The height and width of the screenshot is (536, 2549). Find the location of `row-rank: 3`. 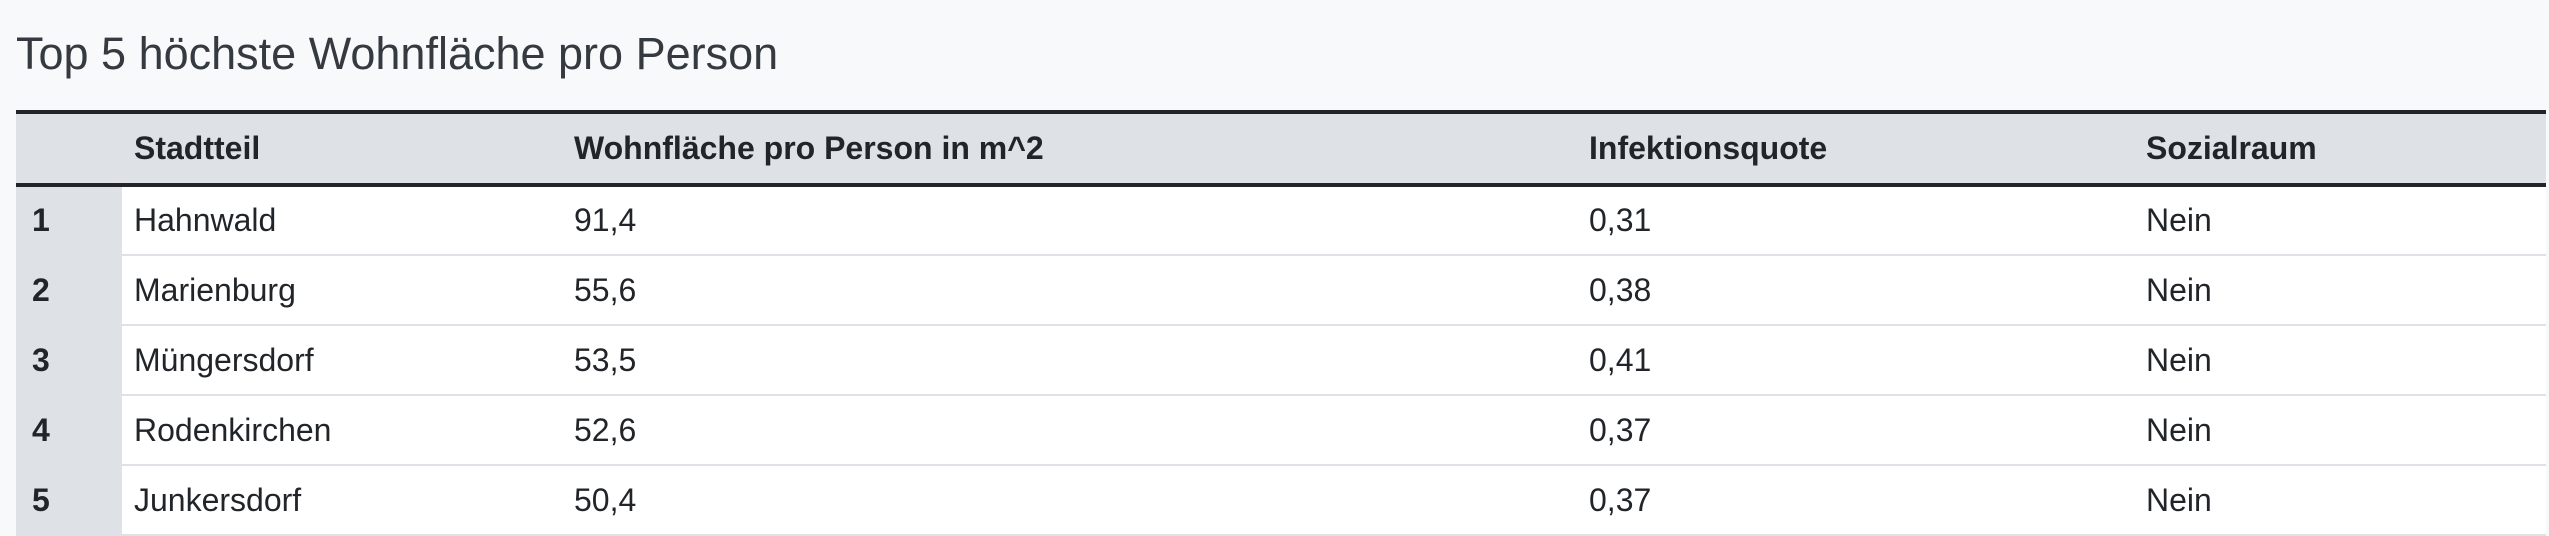

row-rank: 3 is located at coordinates (69, 360).